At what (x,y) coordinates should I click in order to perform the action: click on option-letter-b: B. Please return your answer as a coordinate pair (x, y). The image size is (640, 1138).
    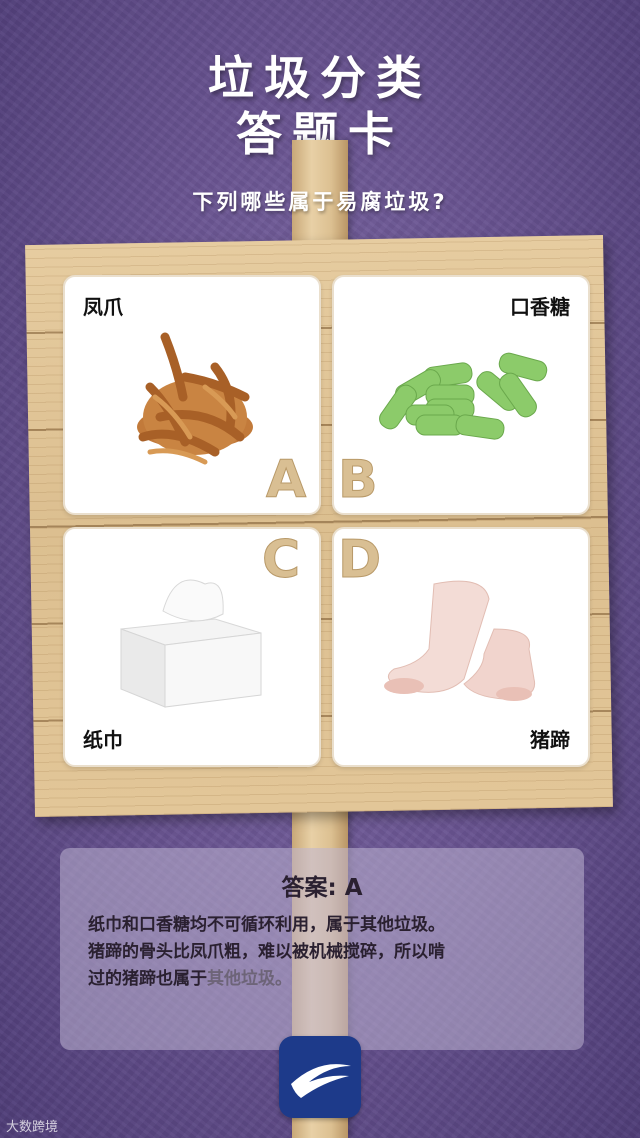
    Looking at the image, I should click on (358, 480).